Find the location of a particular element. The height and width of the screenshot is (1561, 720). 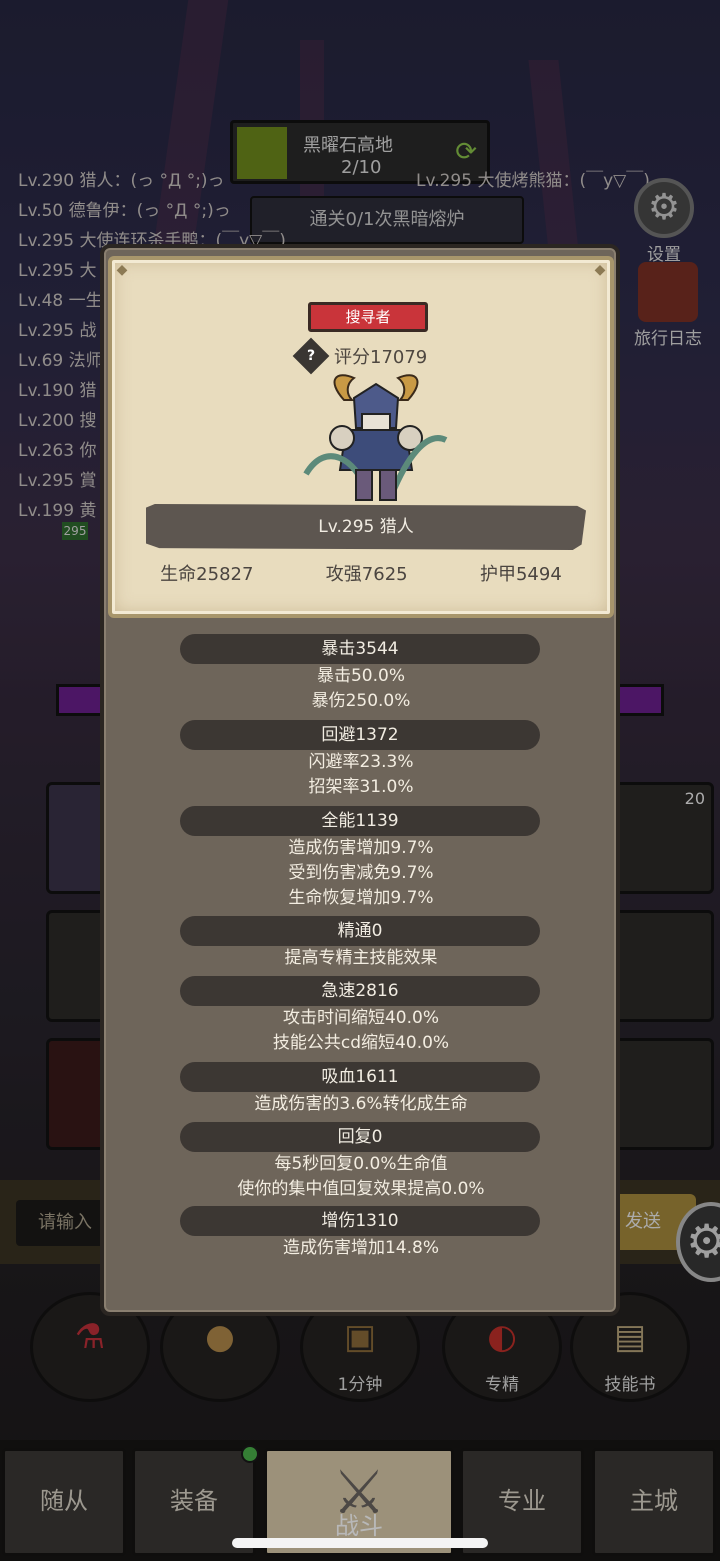

stat-detail: 技能公共cd缩短40.0% is located at coordinates (361, 1043).